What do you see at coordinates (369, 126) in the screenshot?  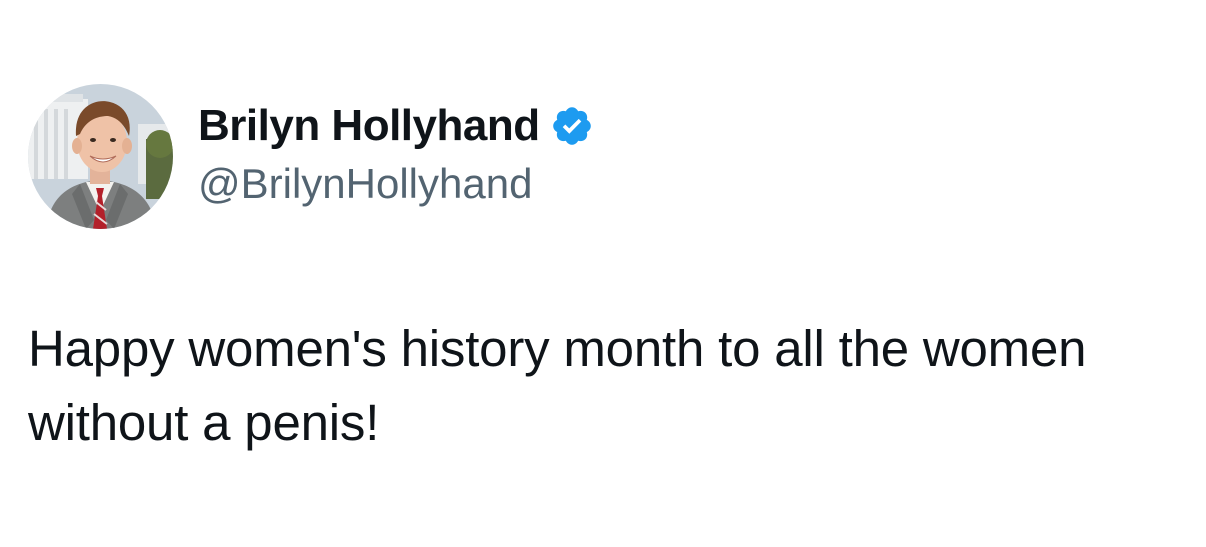 I see `display-name: Brilyn Hollyhand` at bounding box center [369, 126].